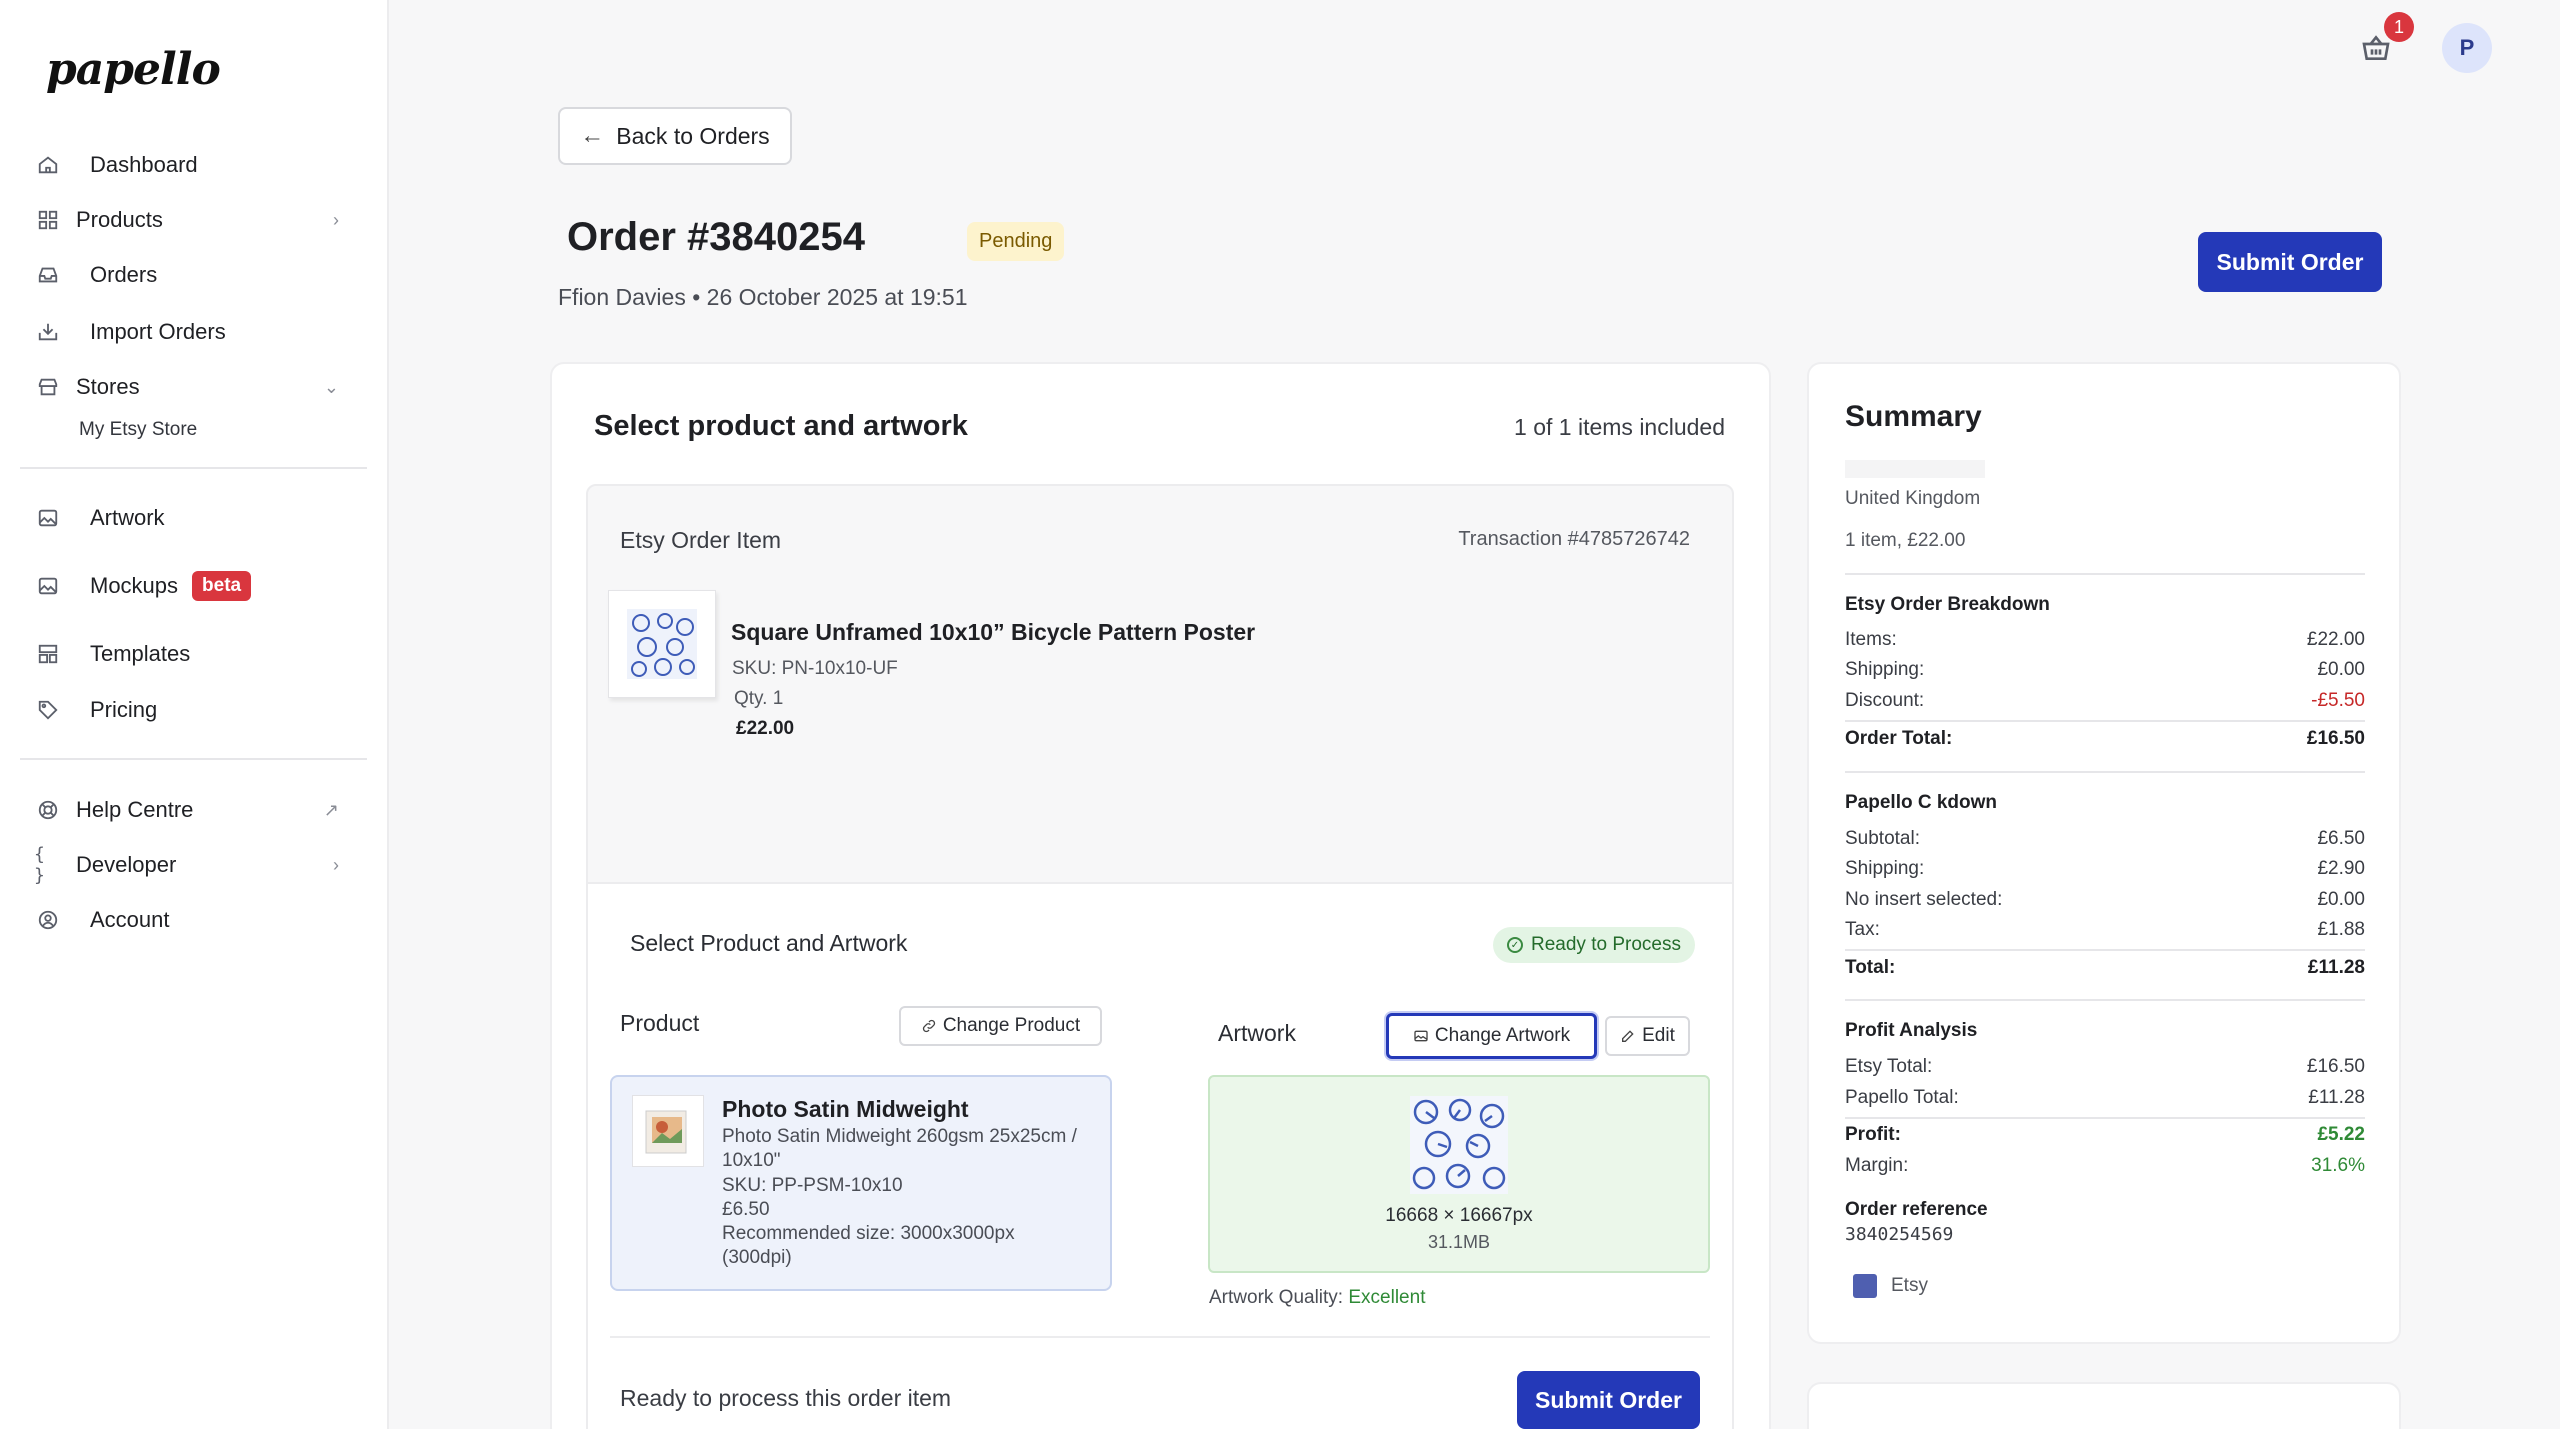 The image size is (2560, 1429). Describe the element at coordinates (140, 653) in the screenshot. I see `sidebar-item-label: Templates` at that location.